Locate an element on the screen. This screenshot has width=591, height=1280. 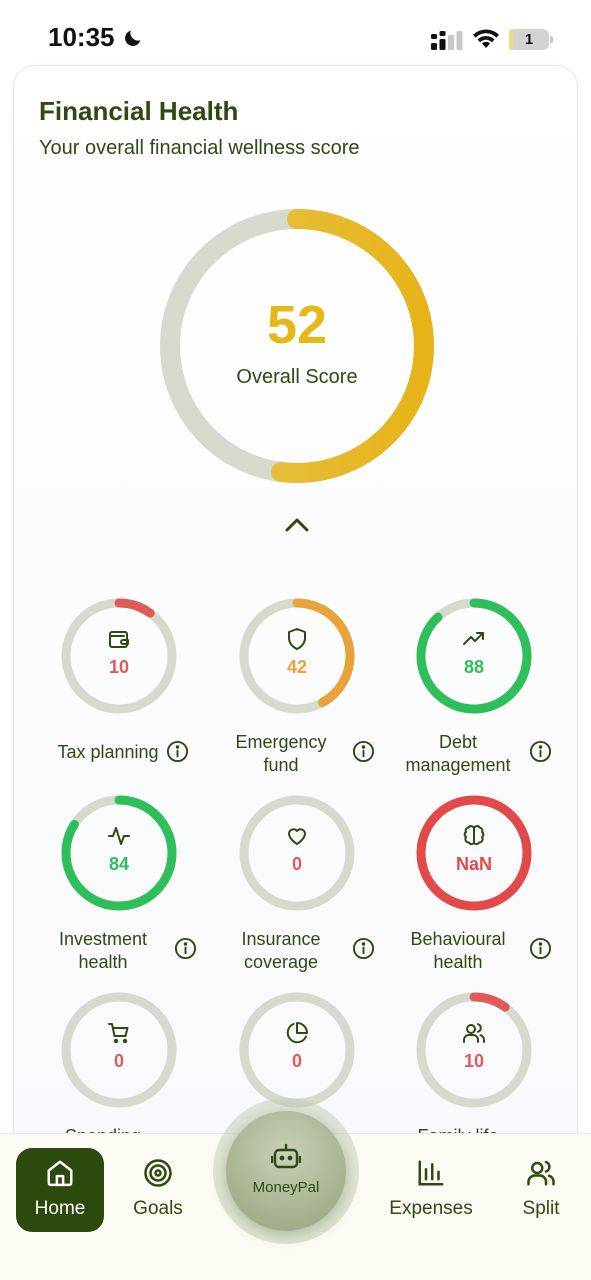
target-icon is located at coordinates (158, 1173).